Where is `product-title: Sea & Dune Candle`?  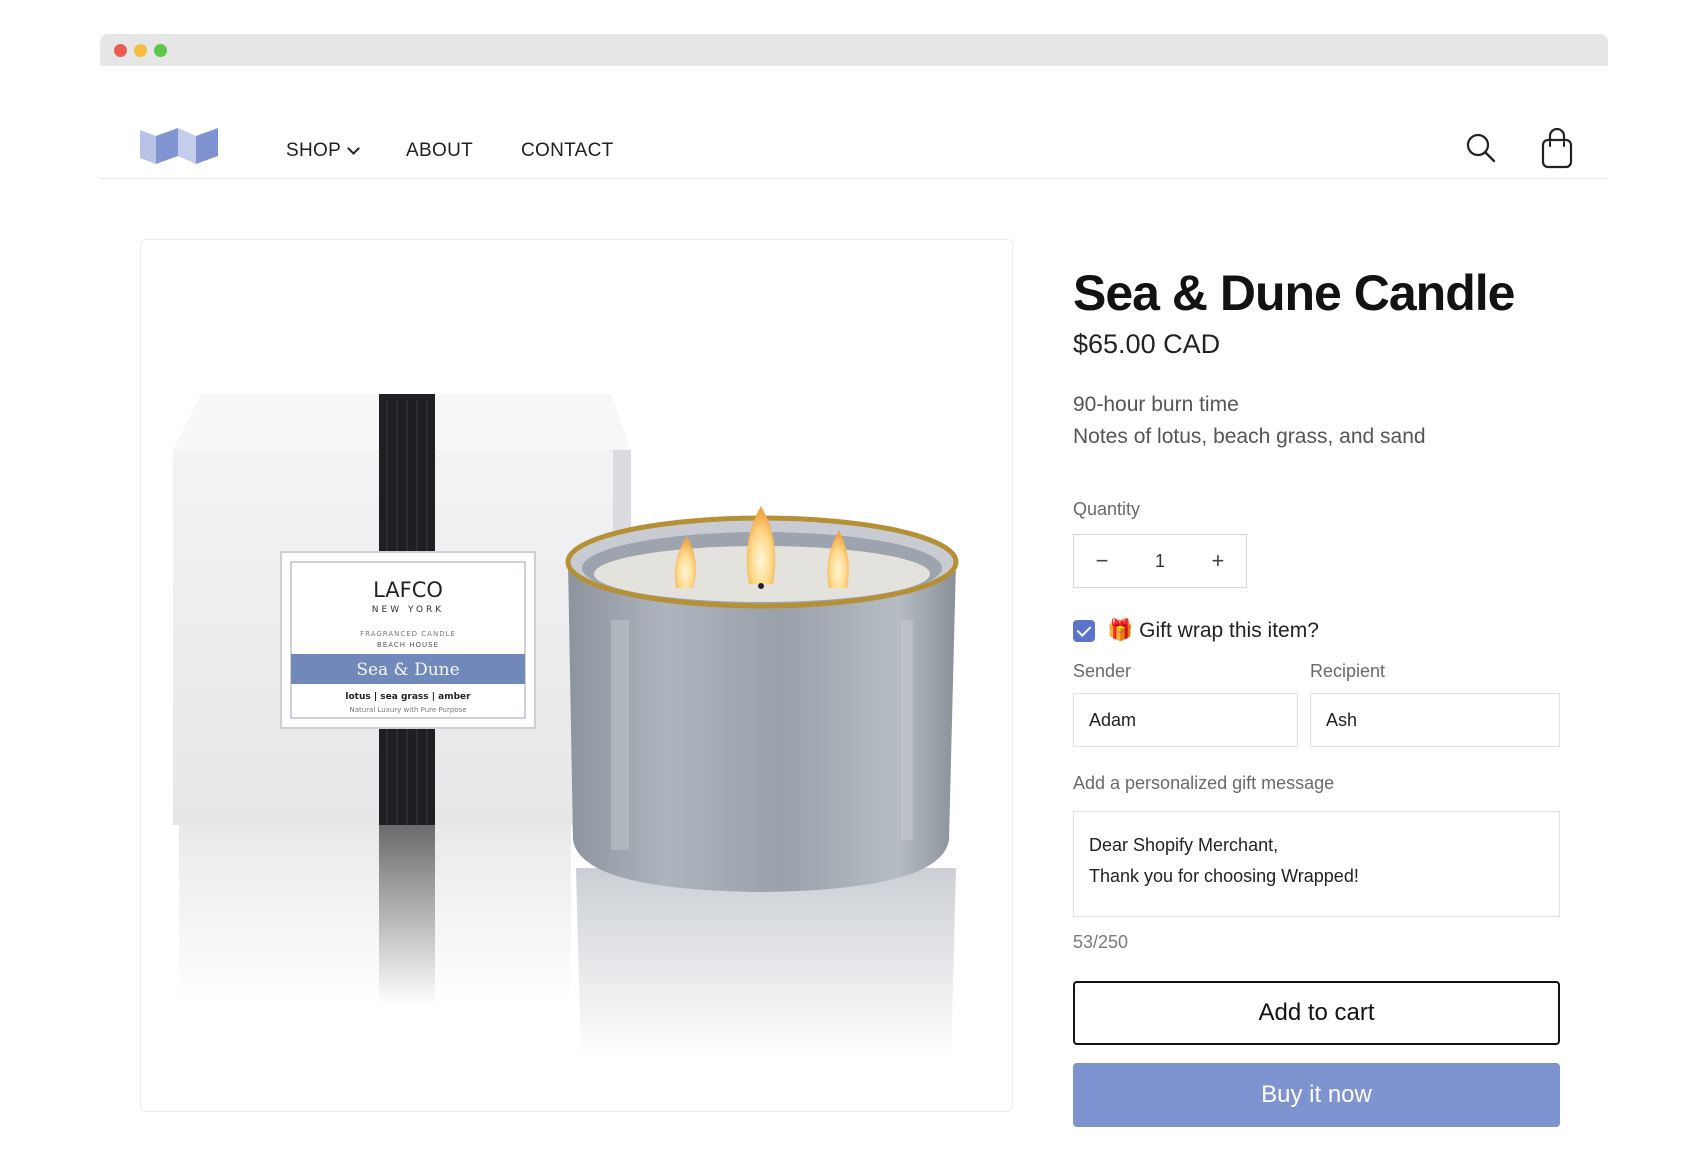
product-title: Sea & Dune Candle is located at coordinates (1294, 293).